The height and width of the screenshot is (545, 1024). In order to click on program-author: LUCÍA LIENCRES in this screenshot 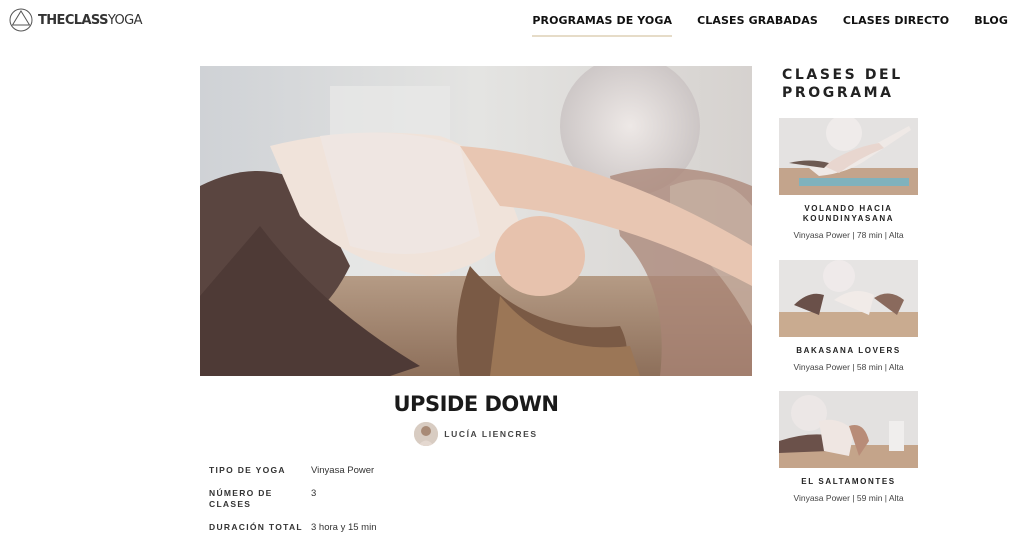, I will do `click(476, 434)`.